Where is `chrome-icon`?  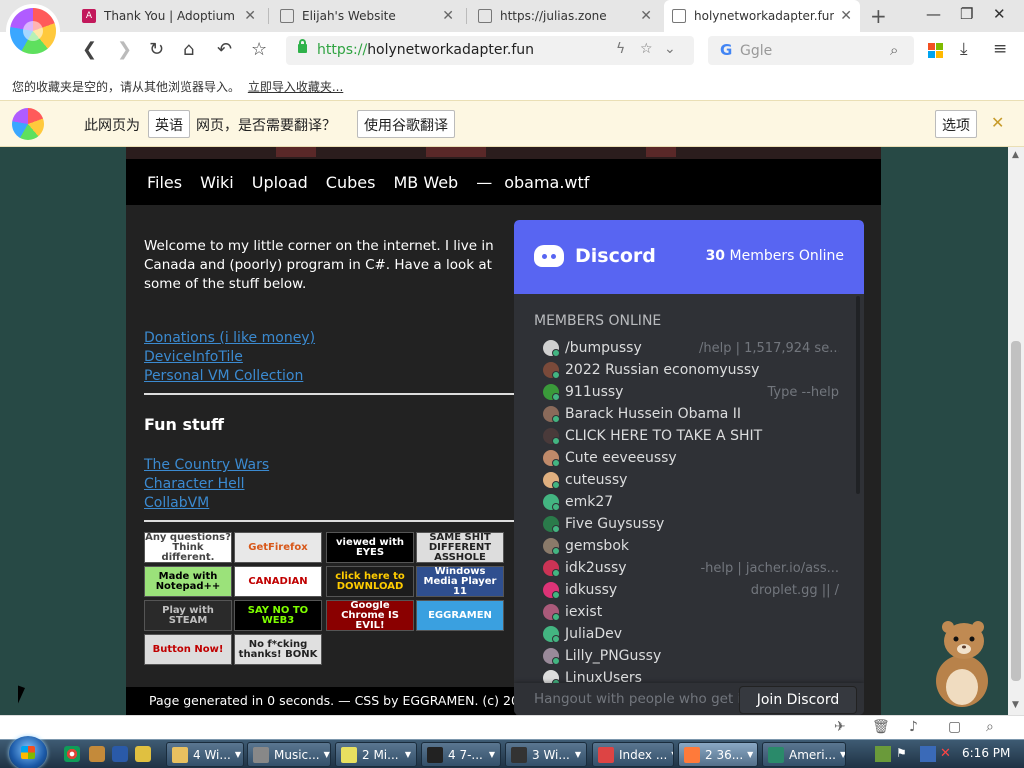
chrome-icon is located at coordinates (72, 754).